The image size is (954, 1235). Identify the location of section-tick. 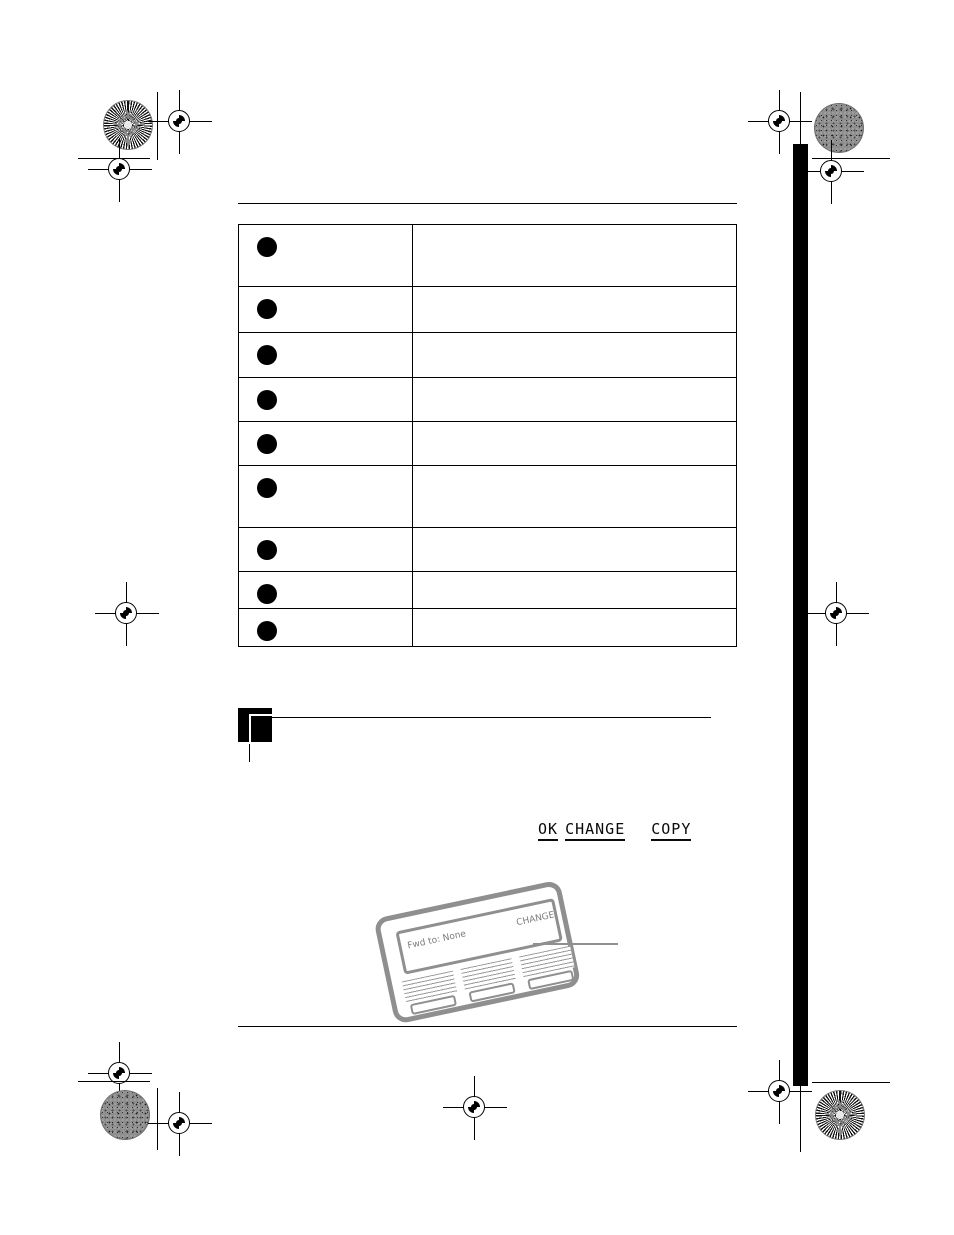
(249, 753).